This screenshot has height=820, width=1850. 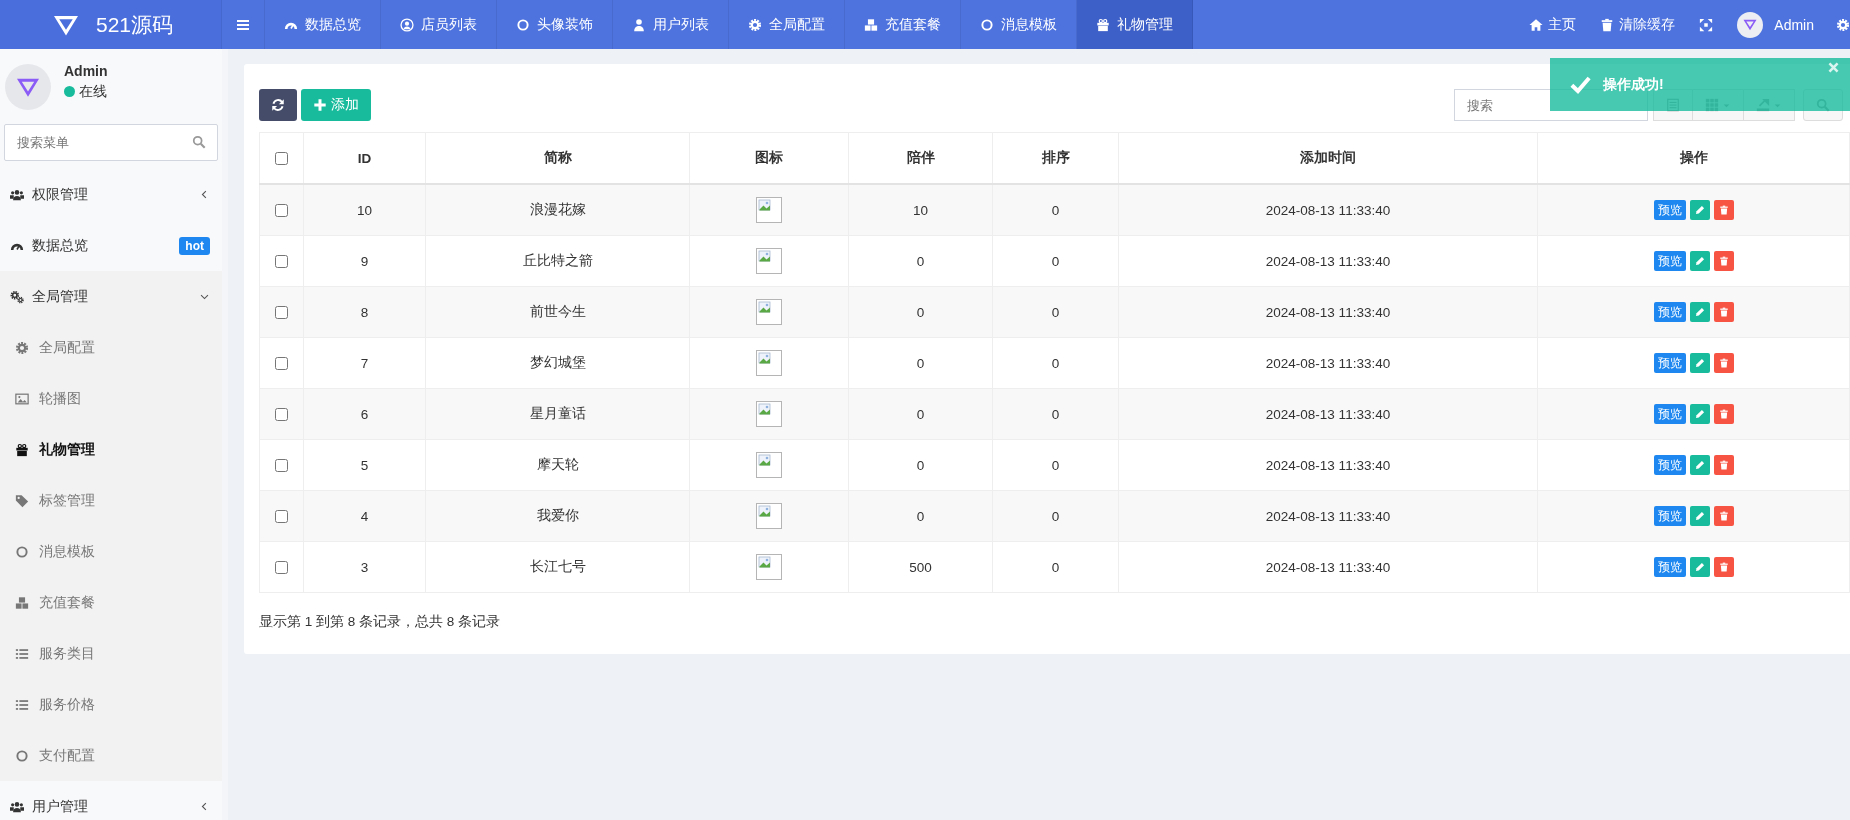 I want to click on column-header: 操作, so click(x=1693, y=157).